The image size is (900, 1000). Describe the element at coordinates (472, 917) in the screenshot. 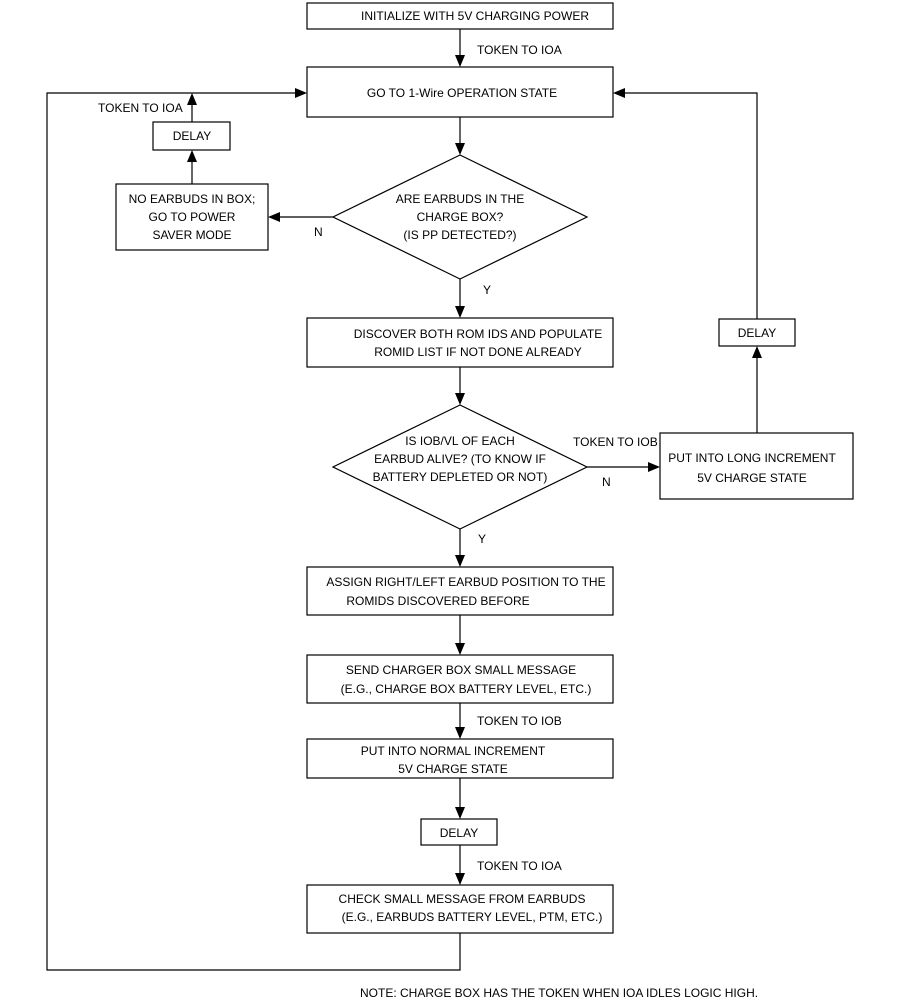

I see `node-text: (E.G., EARBUDS BATTERY LEVEL, PTM, ETC.)` at that location.